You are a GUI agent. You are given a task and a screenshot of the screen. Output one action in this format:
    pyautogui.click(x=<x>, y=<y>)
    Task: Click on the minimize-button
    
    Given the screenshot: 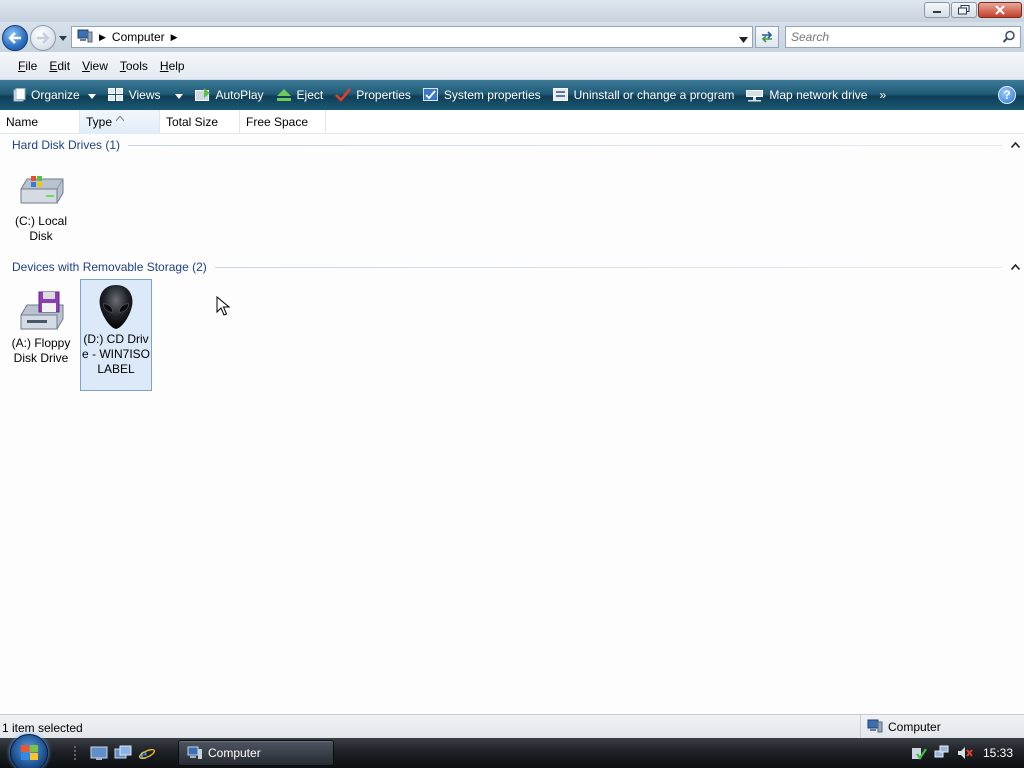 What is the action you would take?
    pyautogui.click(x=937, y=10)
    